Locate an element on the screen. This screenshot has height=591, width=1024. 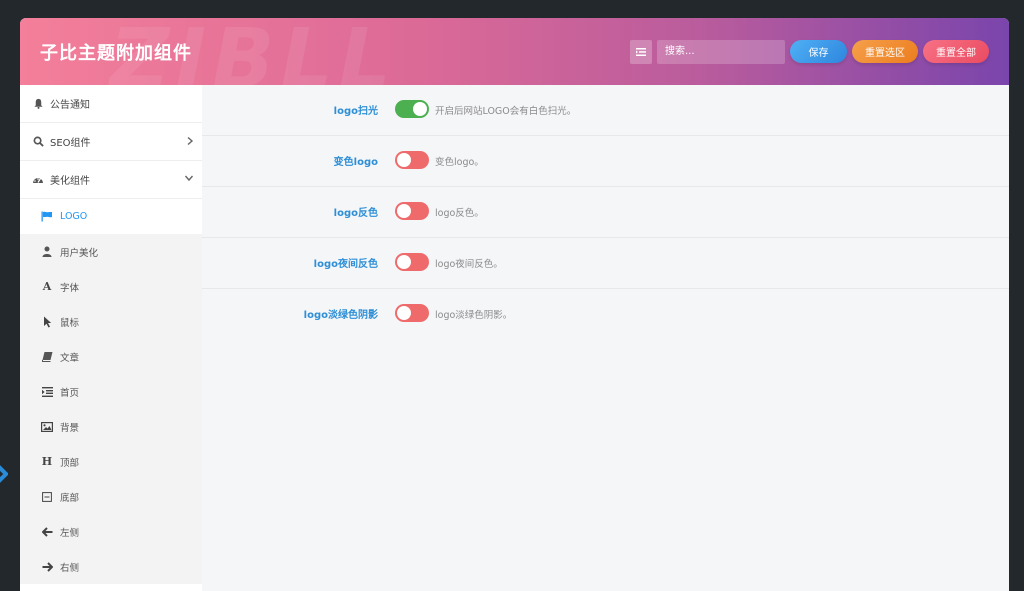
palette-icon is located at coordinates (38, 180).